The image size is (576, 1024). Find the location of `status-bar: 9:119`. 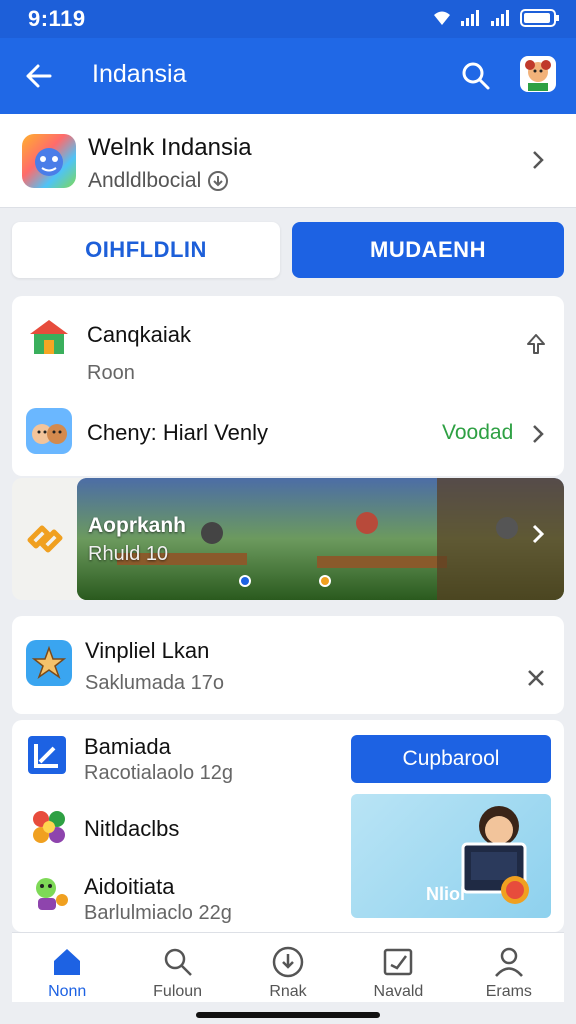

status-bar: 9:119 is located at coordinates (288, 19).